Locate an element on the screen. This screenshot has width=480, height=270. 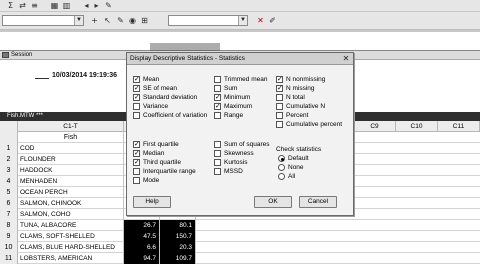
chart-icon: ▦ is located at coordinates (54, 6).